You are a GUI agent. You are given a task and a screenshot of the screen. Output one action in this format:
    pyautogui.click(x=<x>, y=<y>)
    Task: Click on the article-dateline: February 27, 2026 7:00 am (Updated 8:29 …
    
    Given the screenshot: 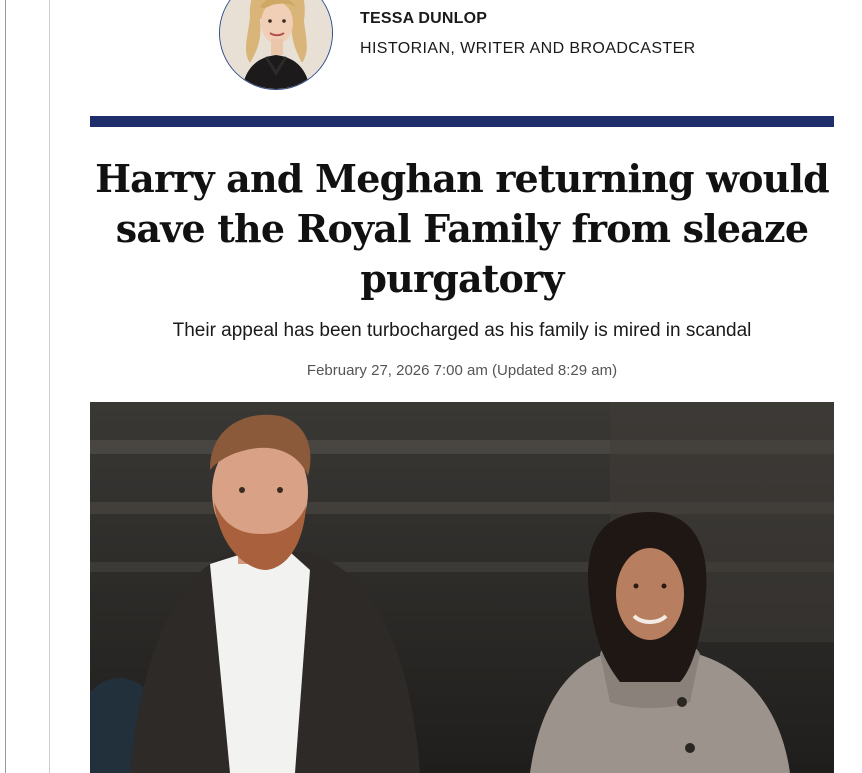 What is the action you would take?
    pyautogui.click(x=462, y=370)
    